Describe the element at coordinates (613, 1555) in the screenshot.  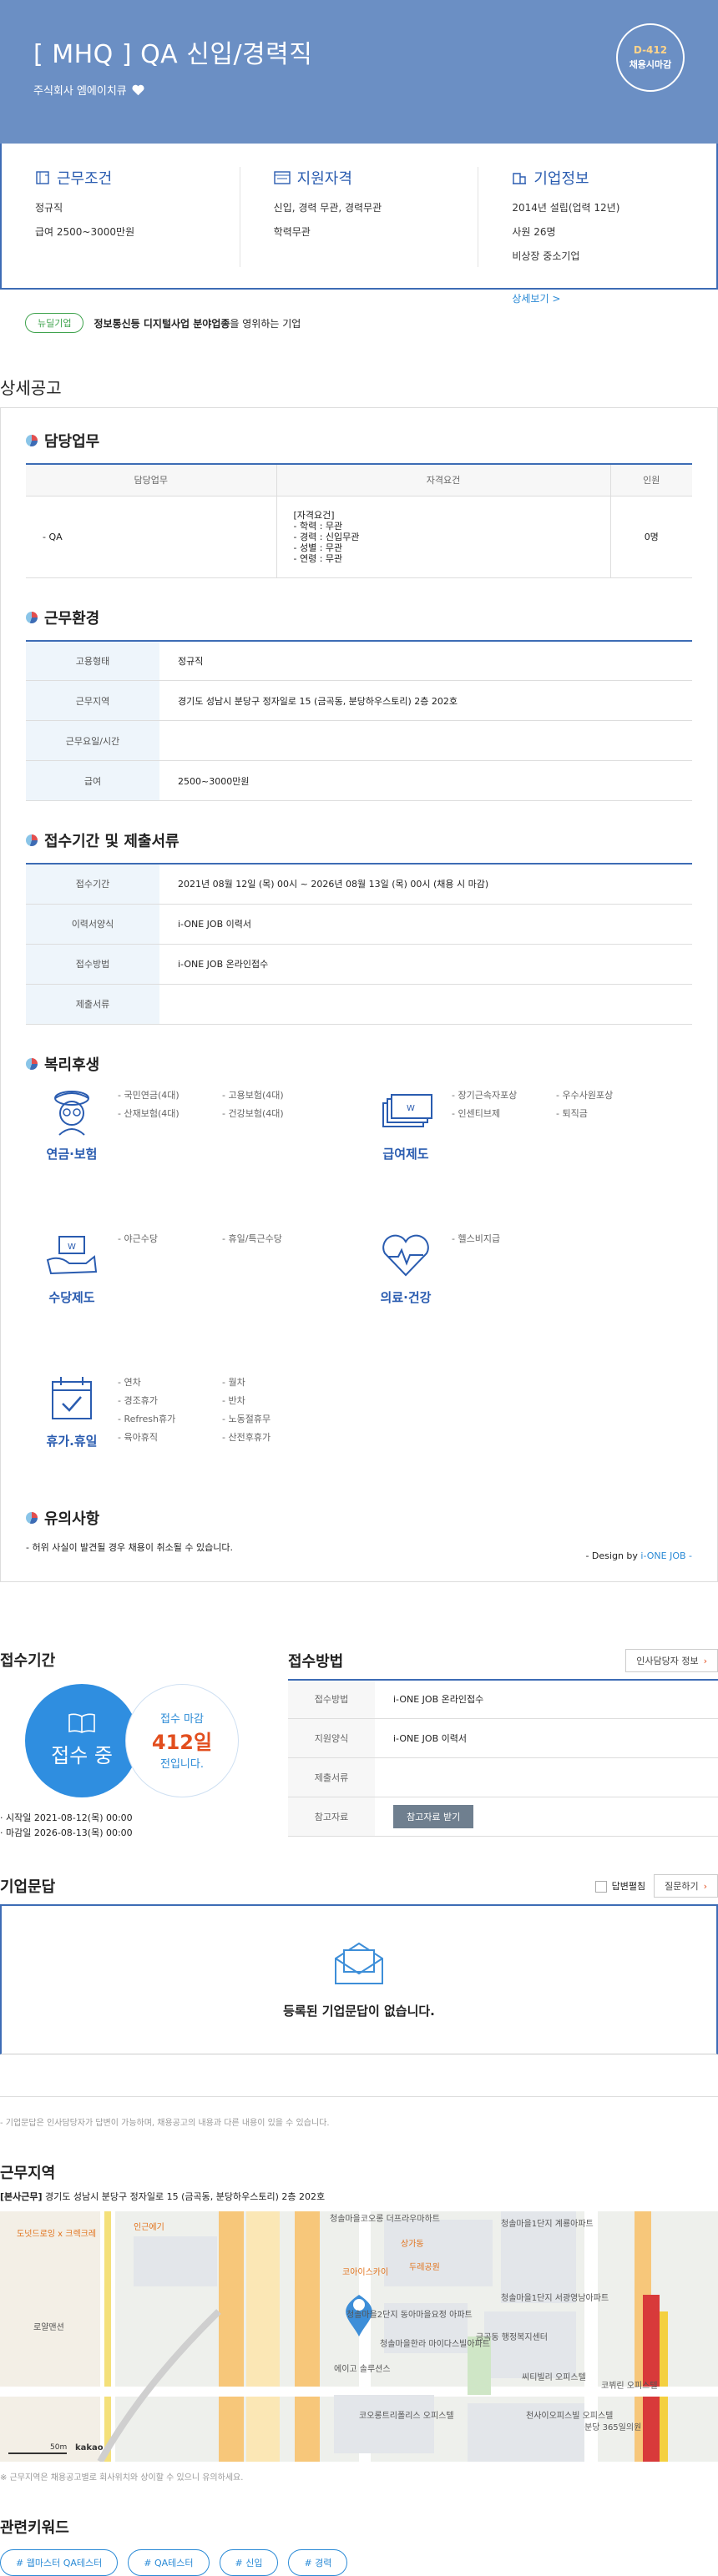
I see `design-prefix: - Design by` at that location.